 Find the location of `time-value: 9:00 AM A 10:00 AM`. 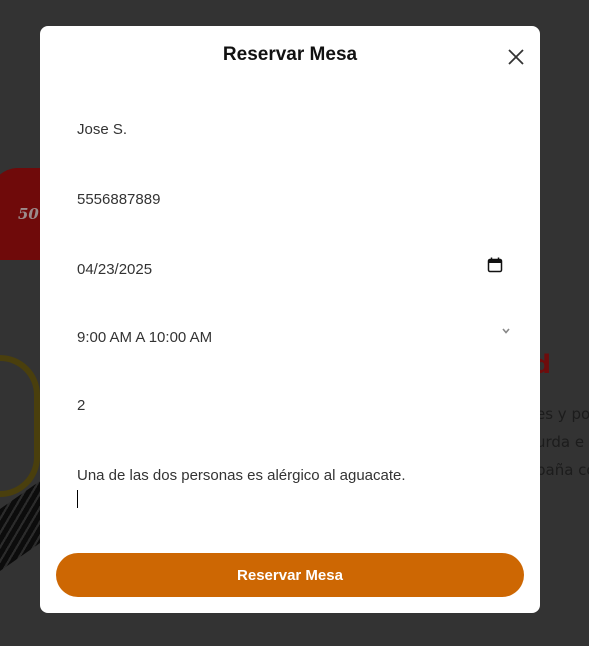

time-value: 9:00 AM A 10:00 AM is located at coordinates (145, 337).